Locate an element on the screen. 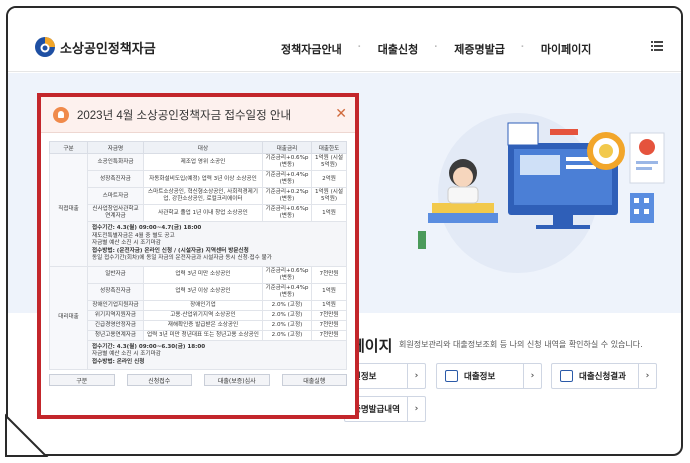 The height and width of the screenshot is (463, 690). fund-rate: 기준금리+0.2%p (변동) is located at coordinates (287, 196).